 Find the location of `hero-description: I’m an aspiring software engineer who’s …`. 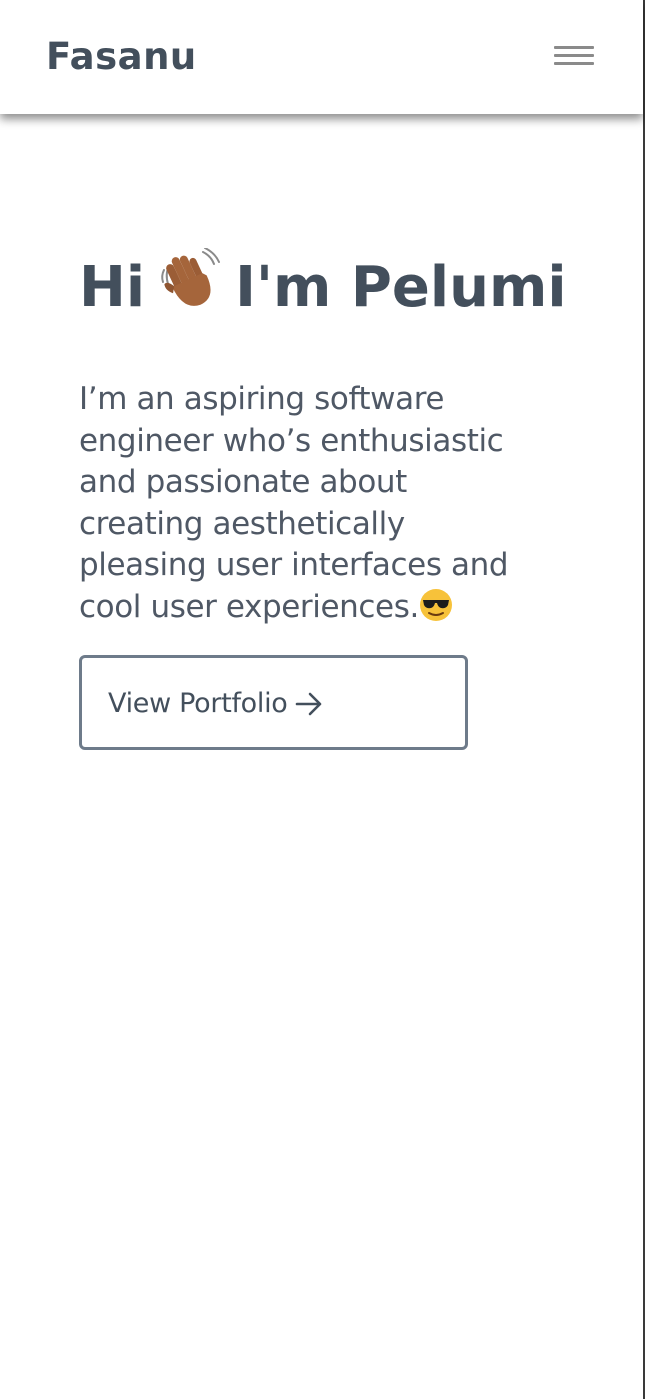

hero-description: I’m an aspiring software engineer who’s … is located at coordinates (304, 503).